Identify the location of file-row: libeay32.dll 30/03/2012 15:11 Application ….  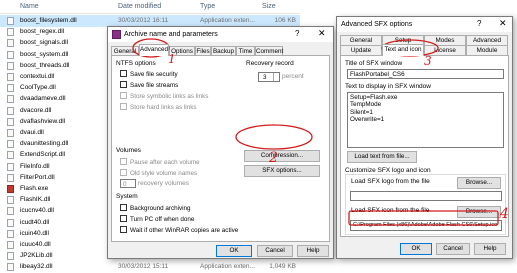
(150, 267).